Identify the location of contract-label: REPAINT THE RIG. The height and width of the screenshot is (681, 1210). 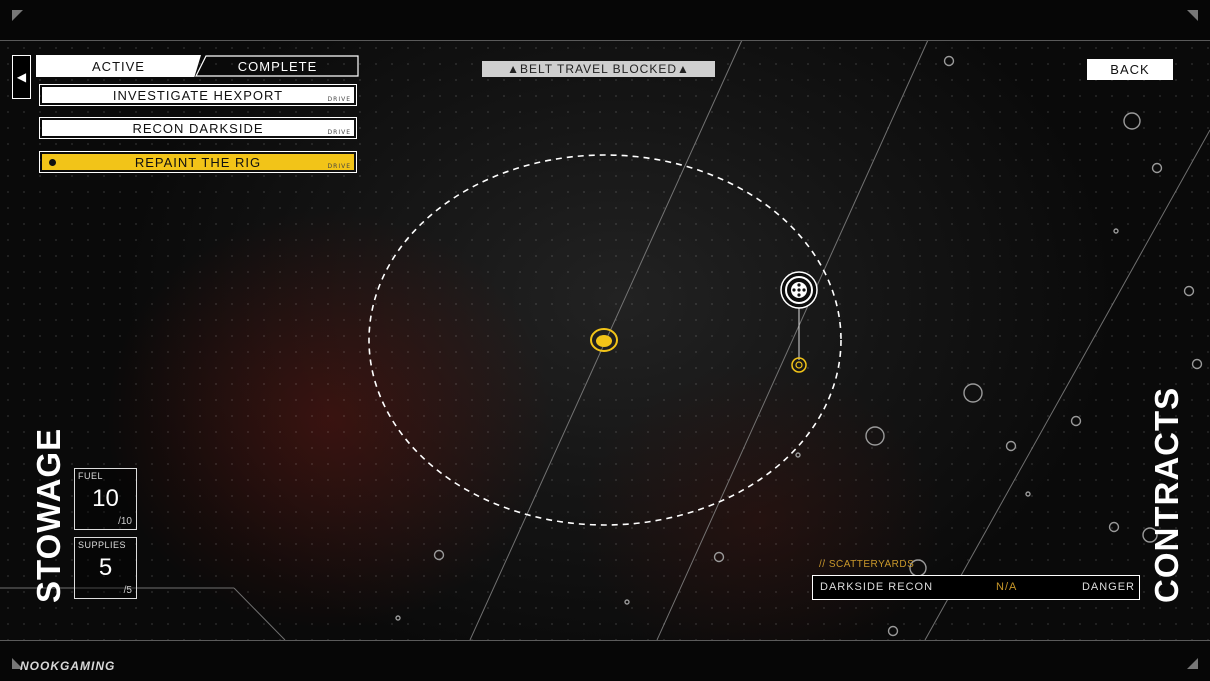
(198, 162).